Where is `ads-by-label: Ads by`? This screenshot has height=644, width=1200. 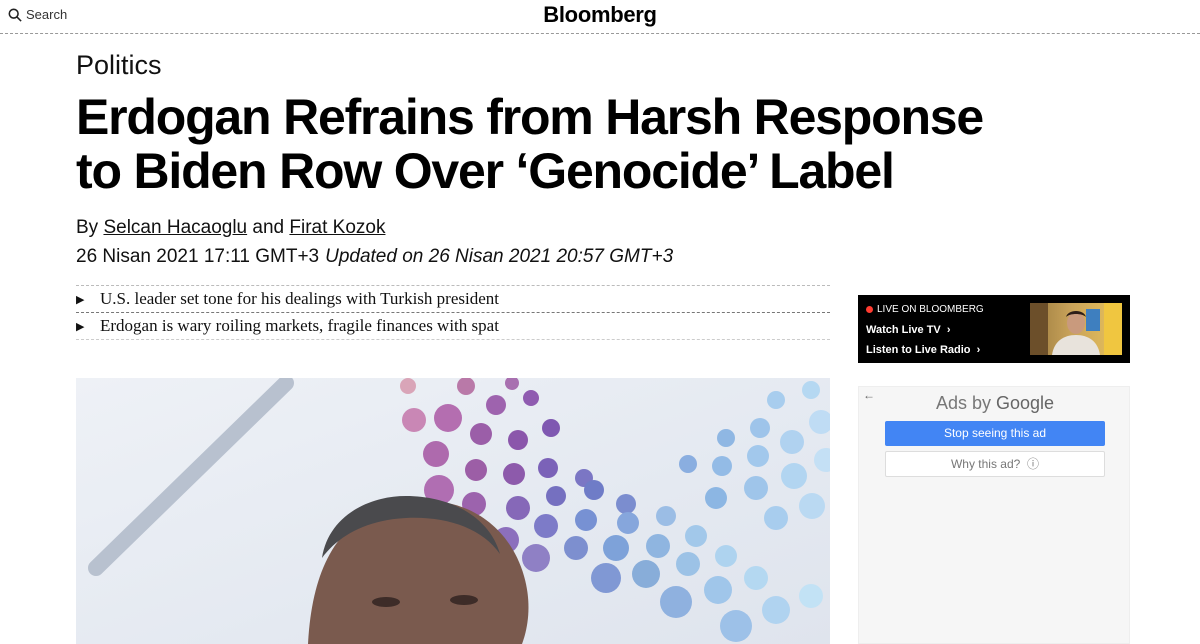 ads-by-label: Ads by is located at coordinates (963, 403).